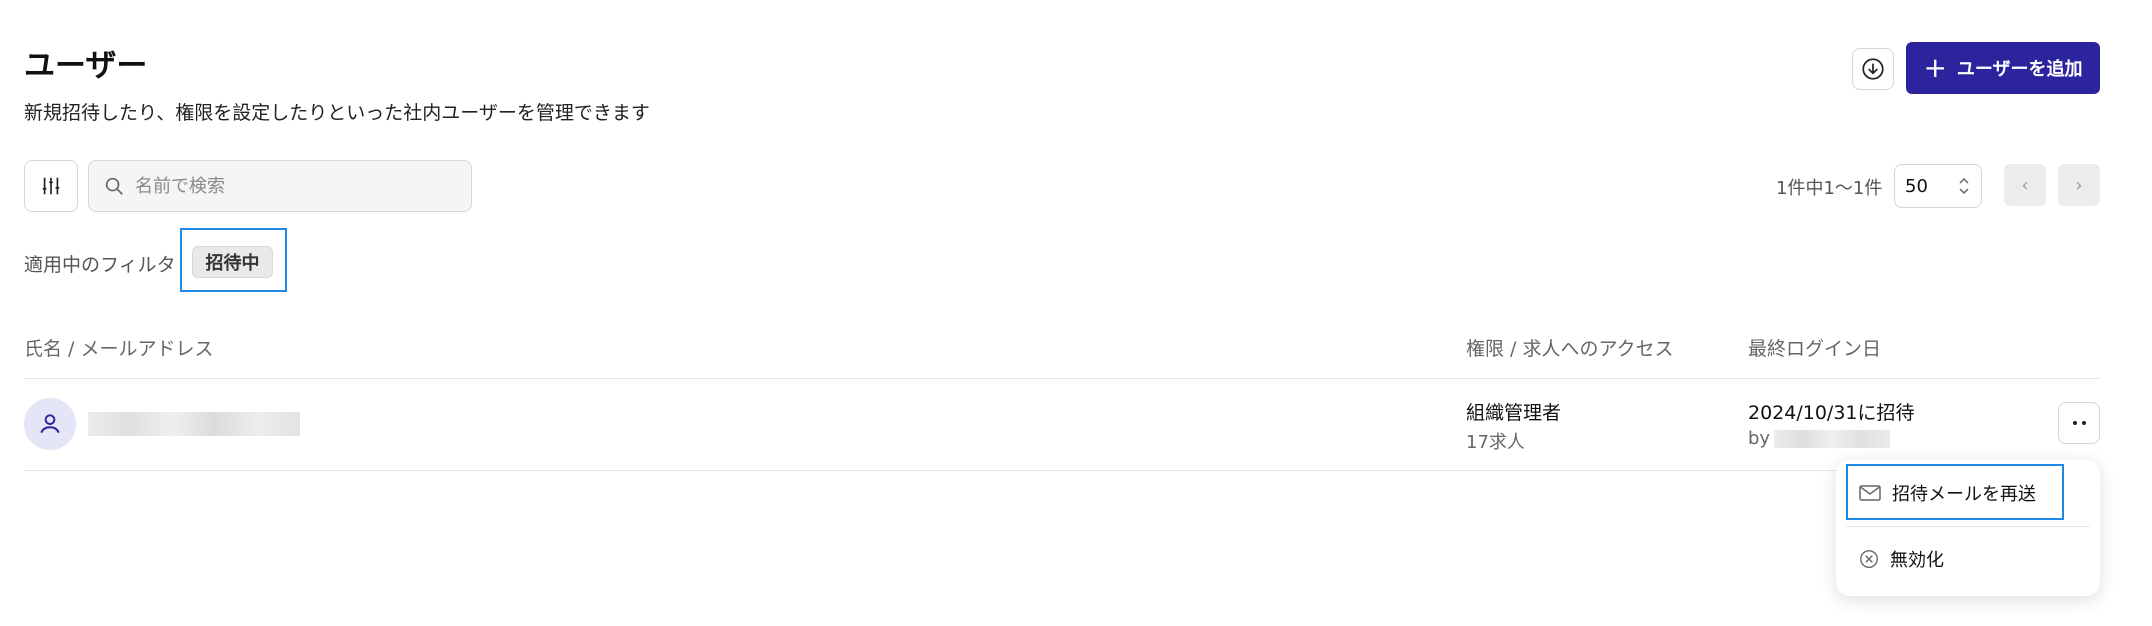 This screenshot has height=626, width=2152. What do you see at coordinates (2074, 423) in the screenshot?
I see `more-dots-icon` at bounding box center [2074, 423].